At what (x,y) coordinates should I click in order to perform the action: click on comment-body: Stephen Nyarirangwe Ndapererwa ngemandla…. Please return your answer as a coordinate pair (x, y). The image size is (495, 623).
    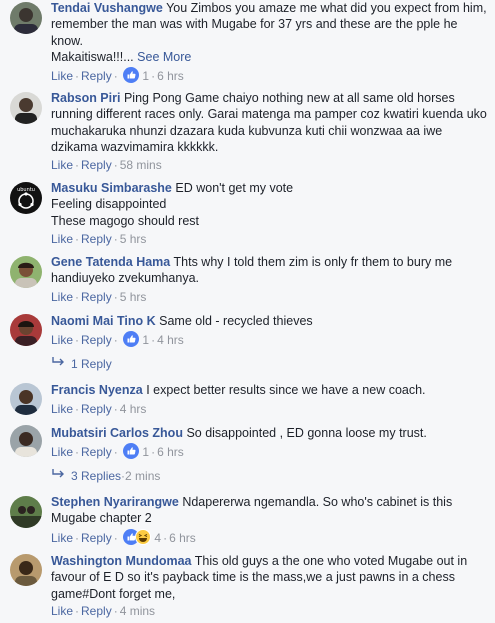
    Looking at the image, I should click on (269, 510).